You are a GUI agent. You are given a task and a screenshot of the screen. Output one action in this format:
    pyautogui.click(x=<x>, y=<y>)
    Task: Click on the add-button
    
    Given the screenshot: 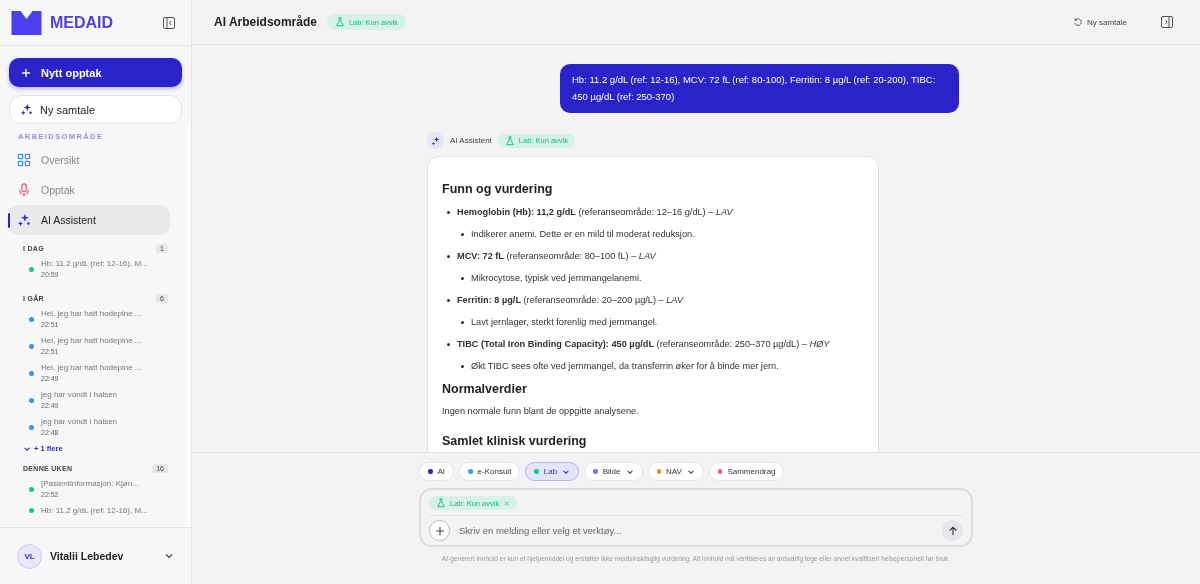 What is the action you would take?
    pyautogui.click(x=439, y=530)
    